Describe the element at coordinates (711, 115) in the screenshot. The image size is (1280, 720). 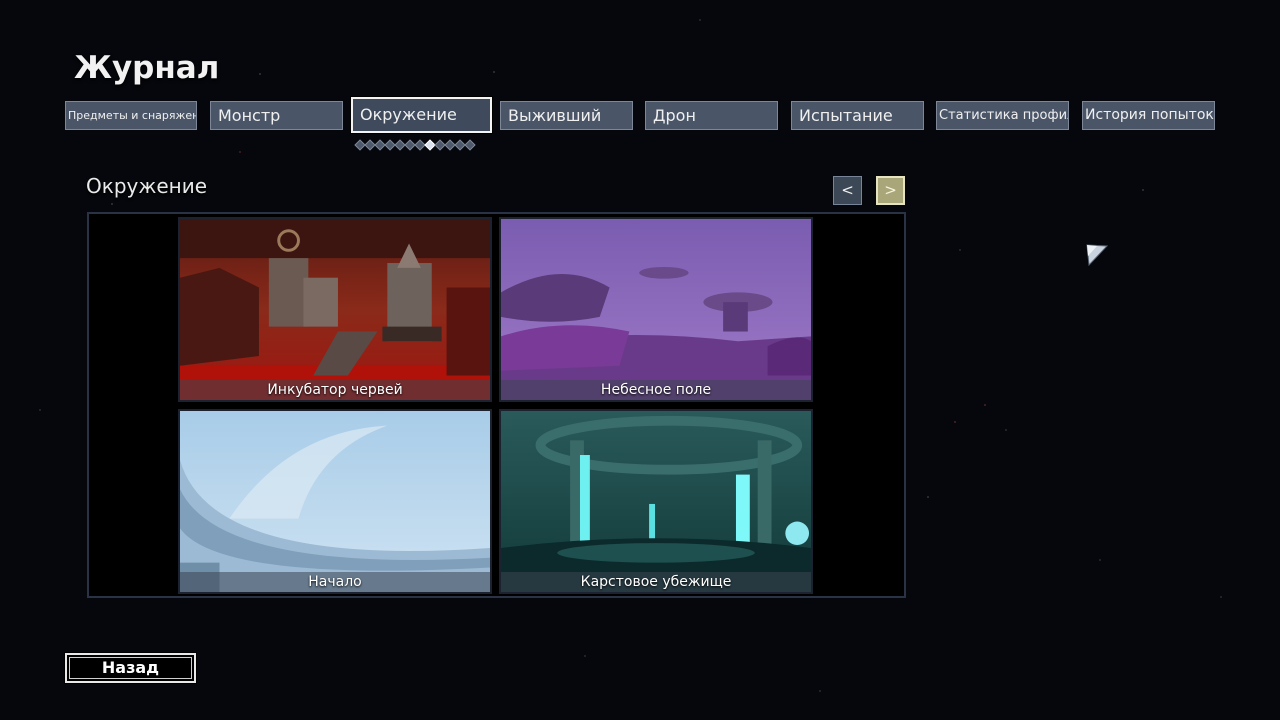
I see `tab-drone: Дрон` at that location.